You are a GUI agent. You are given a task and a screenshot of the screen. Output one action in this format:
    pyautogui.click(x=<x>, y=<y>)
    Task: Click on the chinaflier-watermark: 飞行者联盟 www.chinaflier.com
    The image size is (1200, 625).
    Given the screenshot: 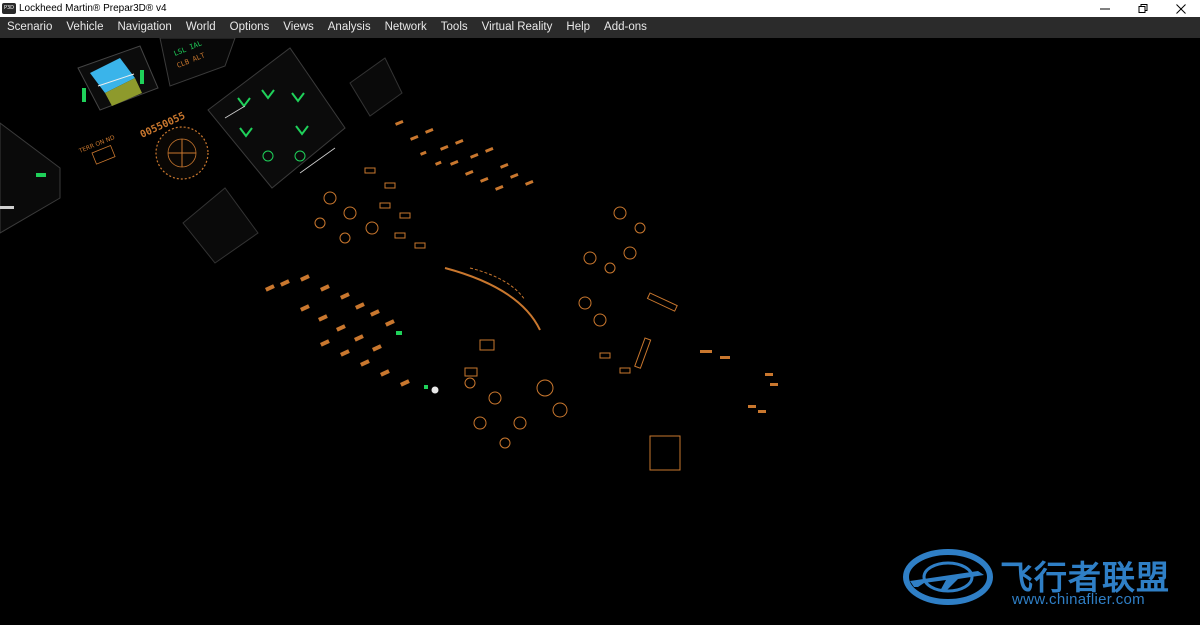 What is the action you would take?
    pyautogui.click(x=1045, y=578)
    